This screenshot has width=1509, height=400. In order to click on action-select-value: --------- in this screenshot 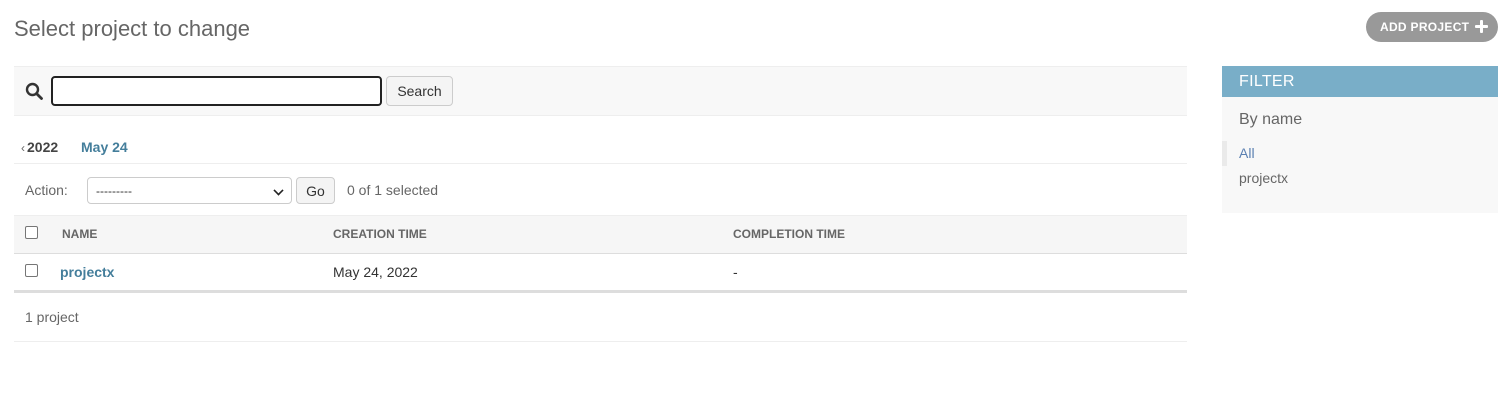, I will do `click(114, 190)`.